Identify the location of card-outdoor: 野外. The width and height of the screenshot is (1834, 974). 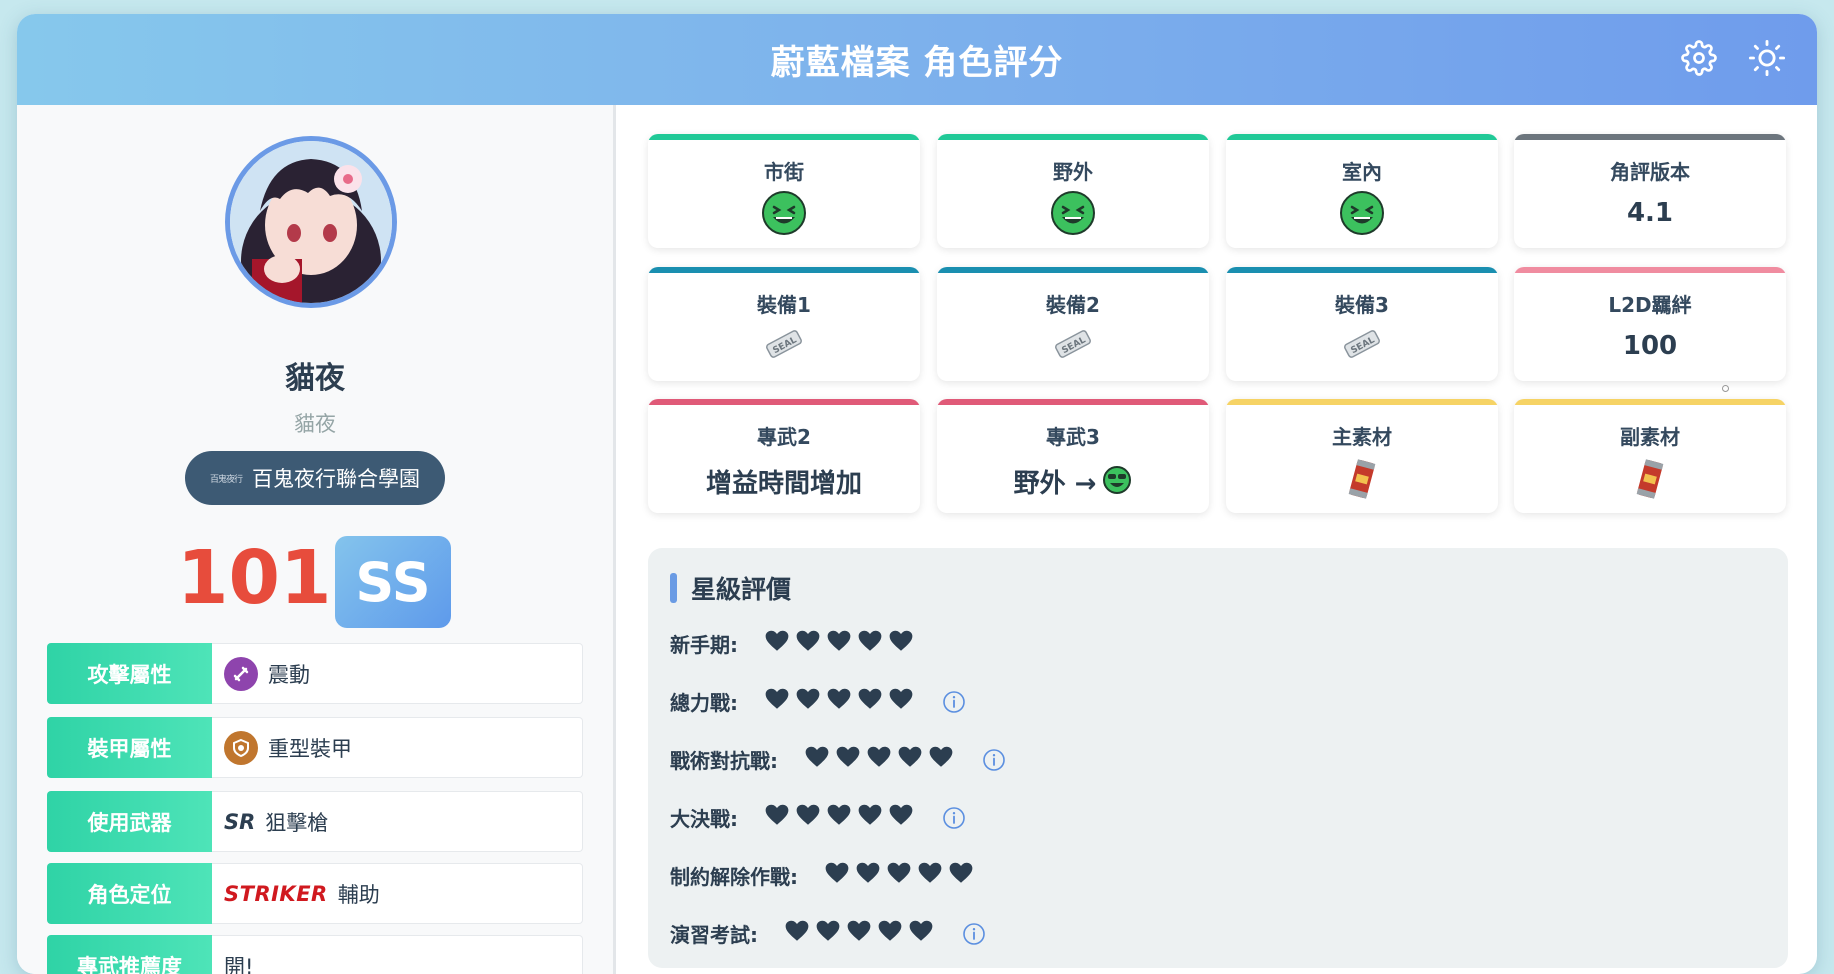
(1073, 191).